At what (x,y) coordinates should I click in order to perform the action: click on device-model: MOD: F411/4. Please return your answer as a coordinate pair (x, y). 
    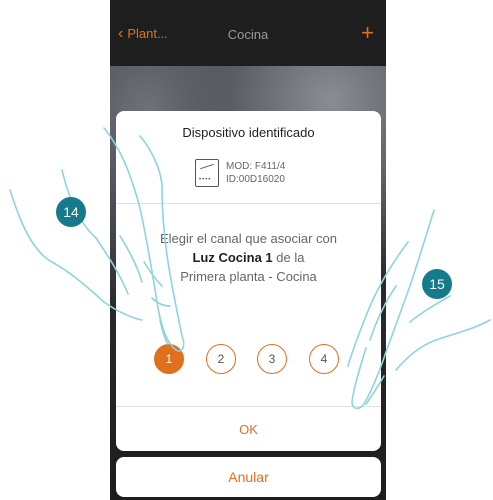
    Looking at the image, I should click on (256, 166).